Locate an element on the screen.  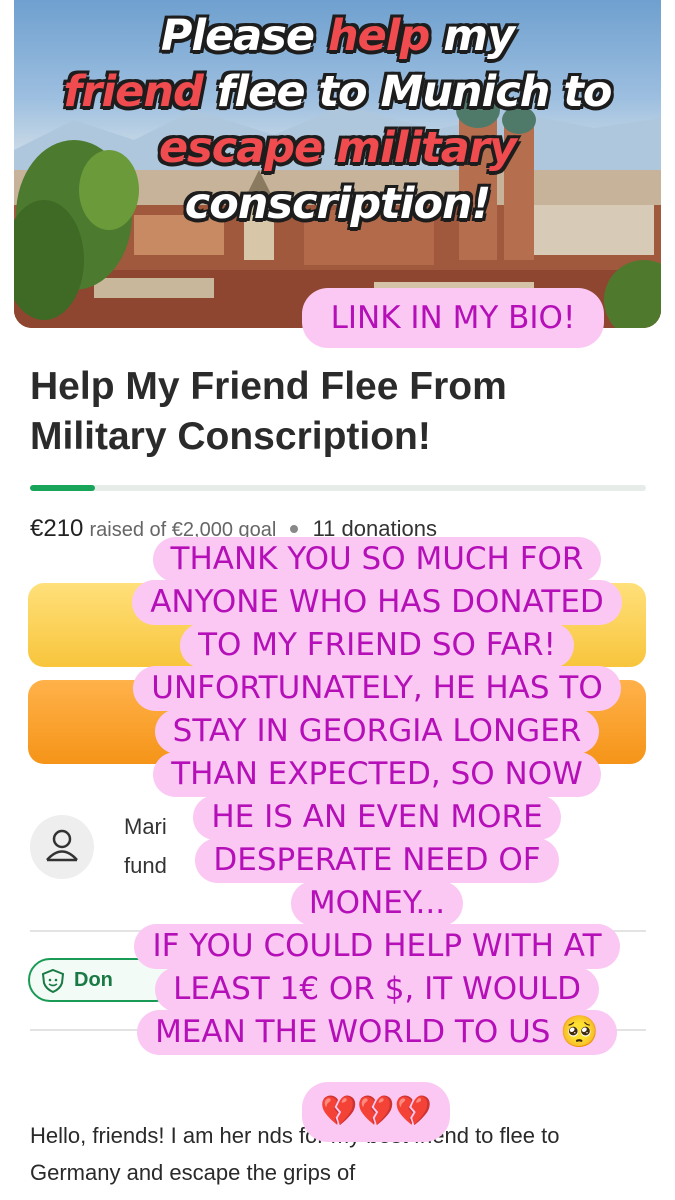
message-line: THAN EXPECTED, SO NOW is located at coordinates (377, 774).